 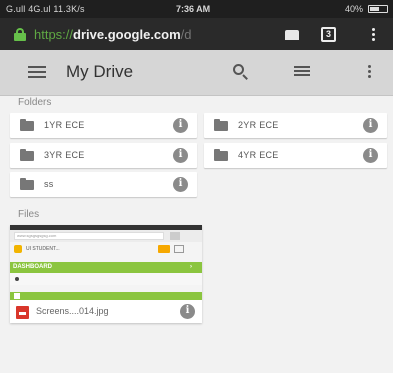 I want to click on url-host: drive.google.com, so click(x=127, y=34).